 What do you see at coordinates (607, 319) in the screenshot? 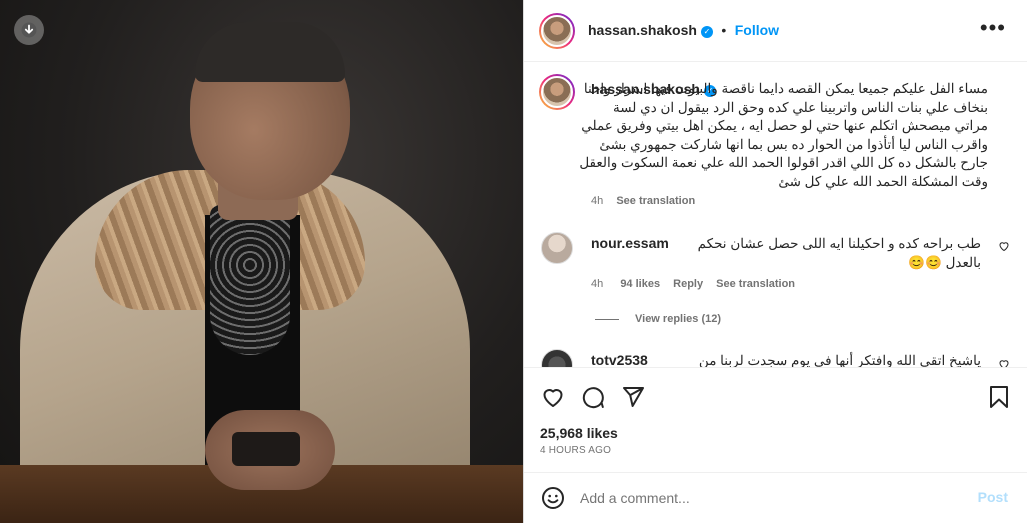
I see `replies-line` at bounding box center [607, 319].